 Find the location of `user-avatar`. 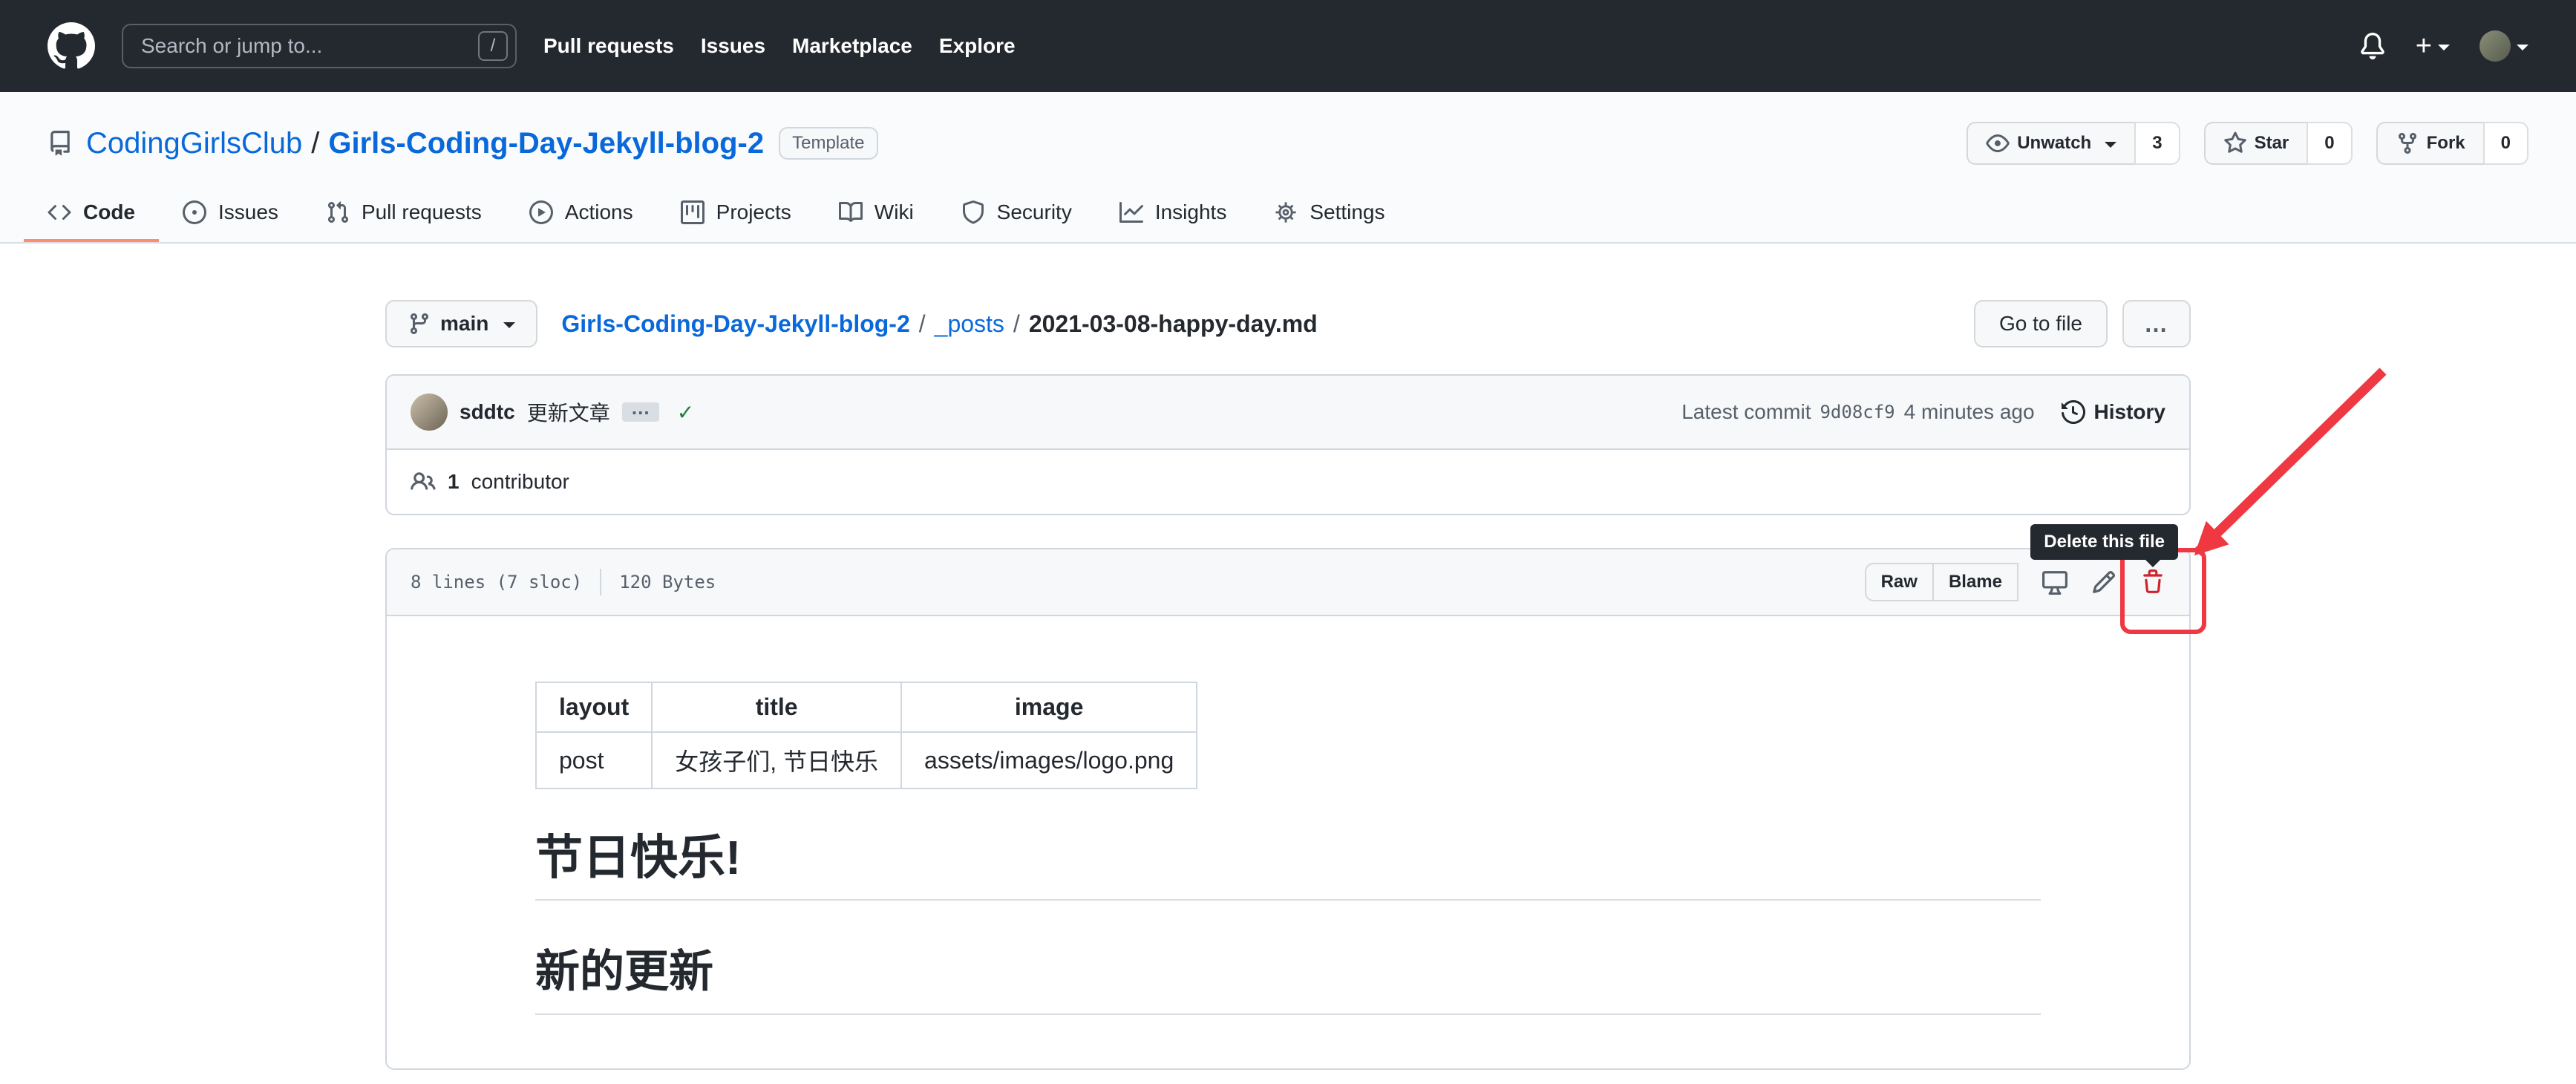

user-avatar is located at coordinates (2495, 46).